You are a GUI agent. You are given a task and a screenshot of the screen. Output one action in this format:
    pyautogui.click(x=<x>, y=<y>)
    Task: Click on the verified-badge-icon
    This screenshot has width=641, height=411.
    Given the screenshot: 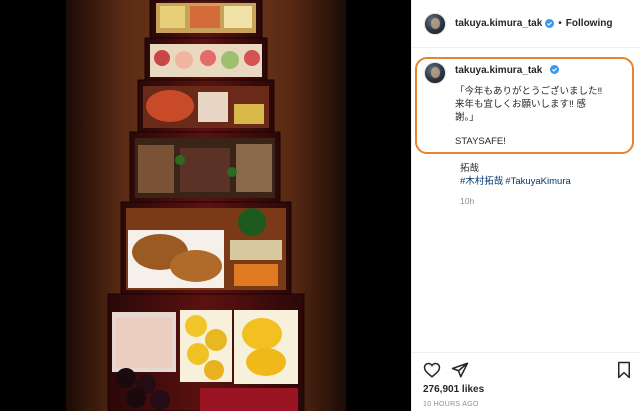 What is the action you would take?
    pyautogui.click(x=550, y=23)
    